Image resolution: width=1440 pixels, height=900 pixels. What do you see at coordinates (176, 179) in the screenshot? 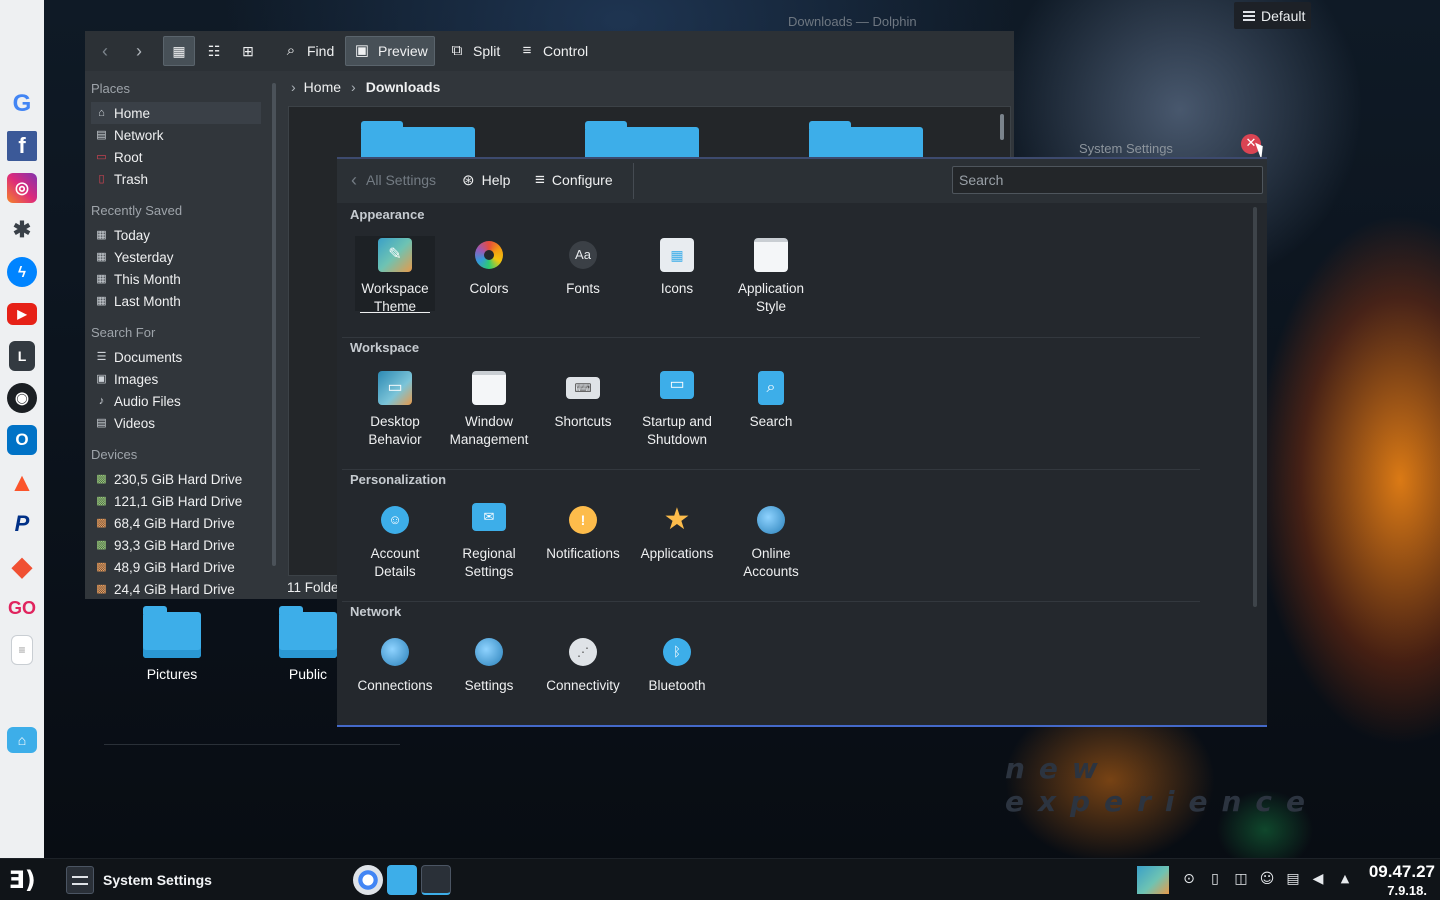
I see `place-trash: ▯ Trash` at bounding box center [176, 179].